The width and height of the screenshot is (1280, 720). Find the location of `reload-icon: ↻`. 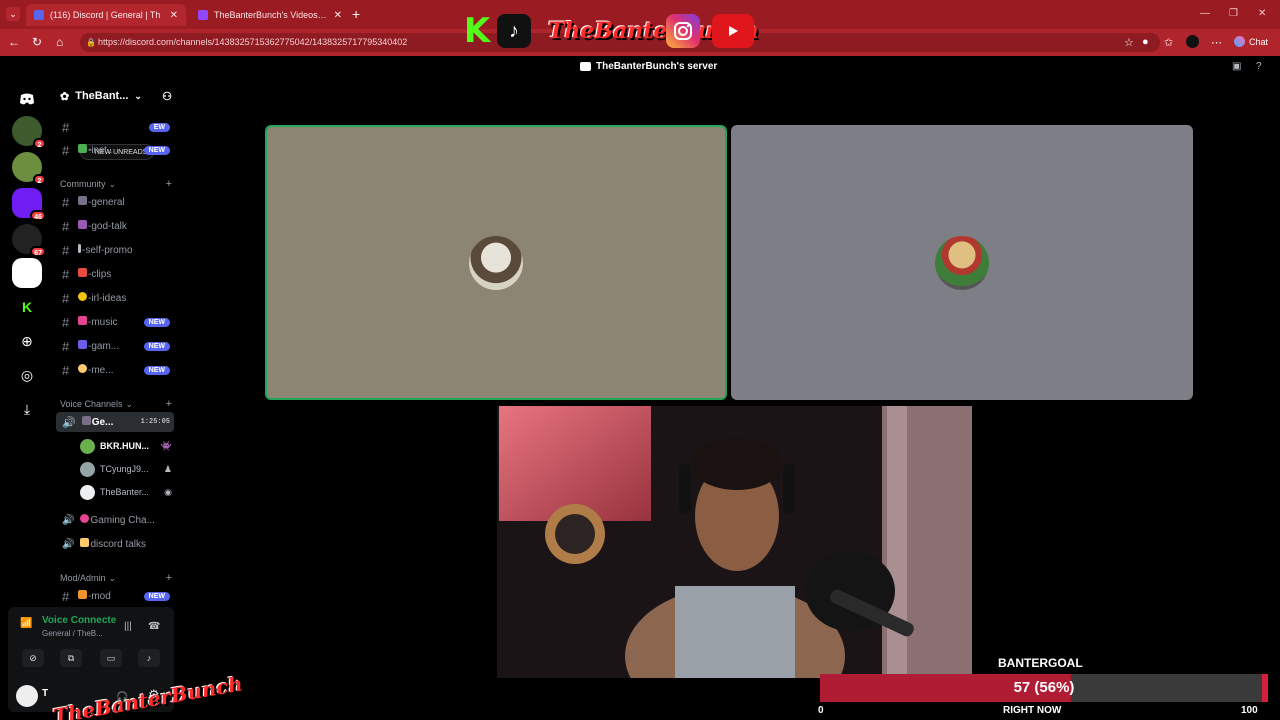

reload-icon: ↻ is located at coordinates (37, 42).